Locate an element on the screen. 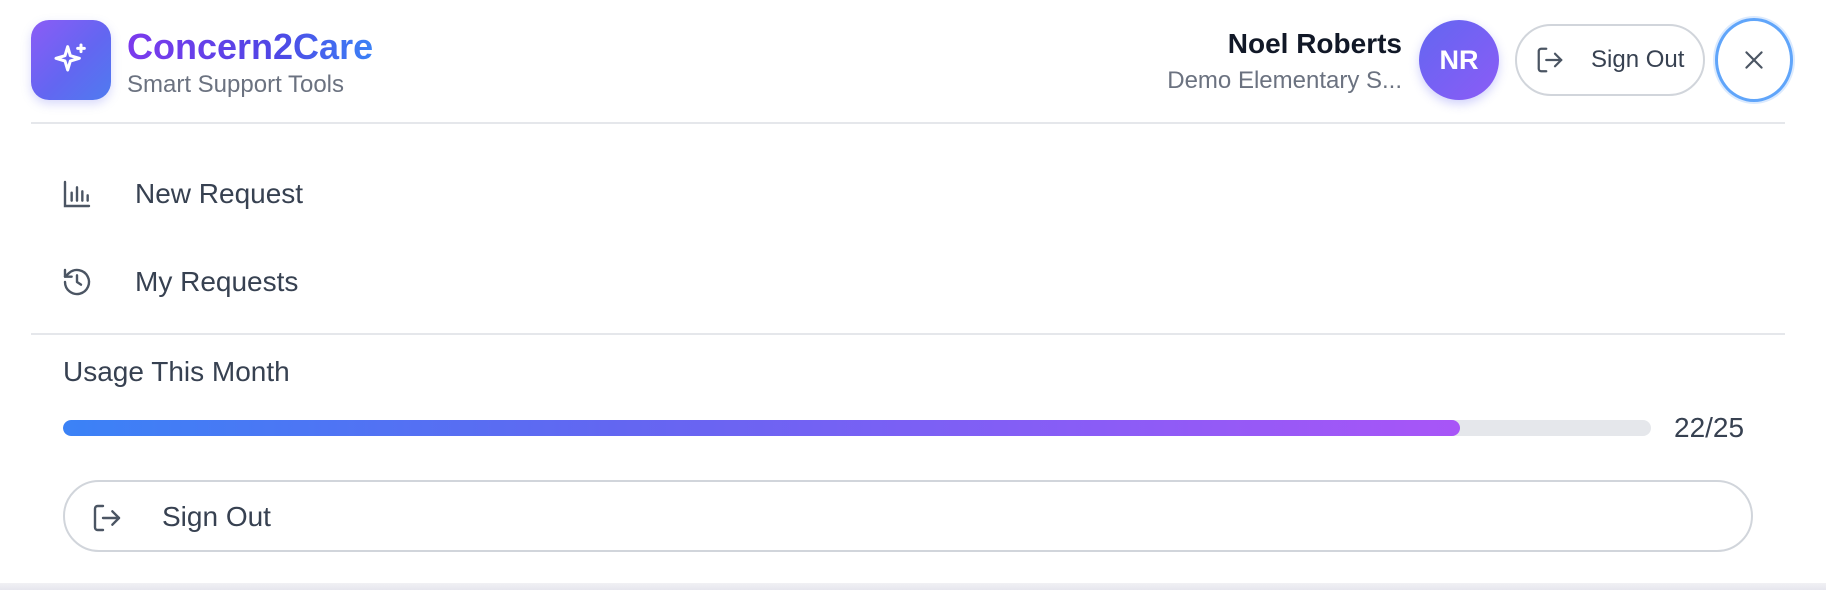 The width and height of the screenshot is (1826, 590). sign-out-label: Sign Out is located at coordinates (216, 516).